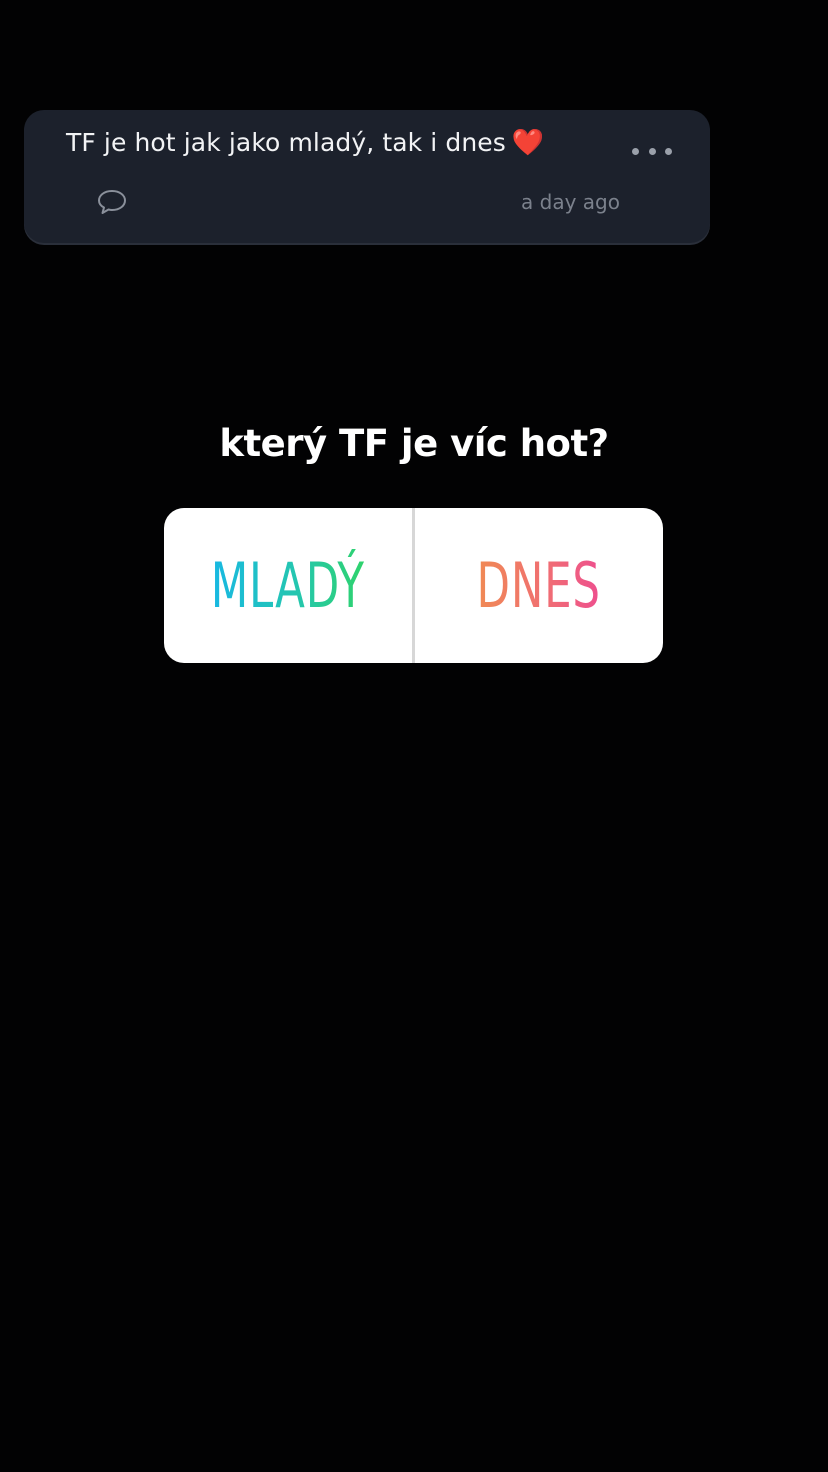 The height and width of the screenshot is (1472, 828). I want to click on comment-text: TF je hot jak jako mladý, tak i dnes ❤️, so click(305, 143).